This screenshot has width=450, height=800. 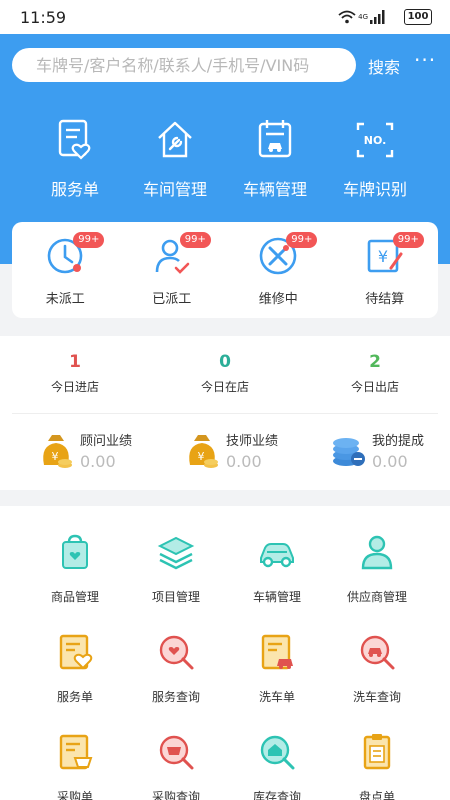 I want to click on performance-row: ¥ 顾问业绩 0.00 ¥ 技师业绩 0.00 我的提成 0.00, so click(x=225, y=450).